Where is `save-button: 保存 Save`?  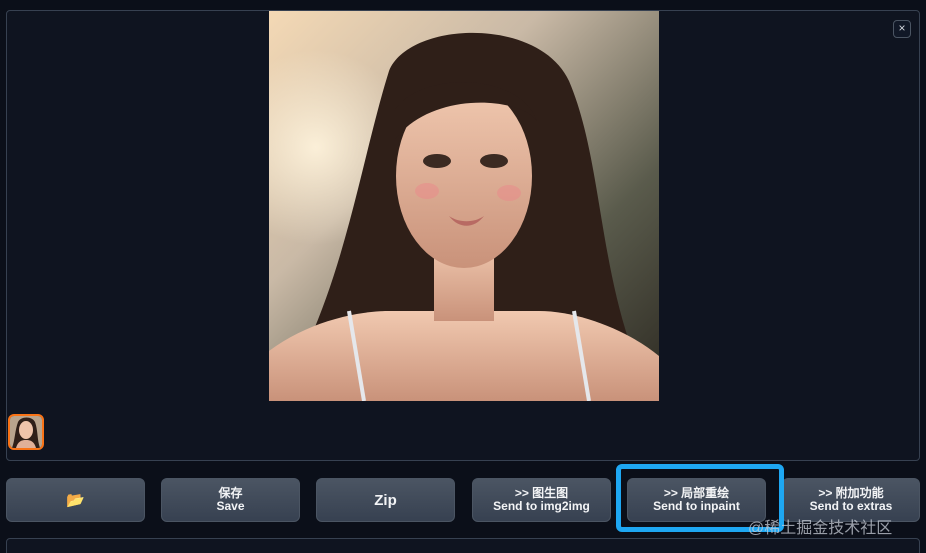
save-button: 保存 Save is located at coordinates (230, 500).